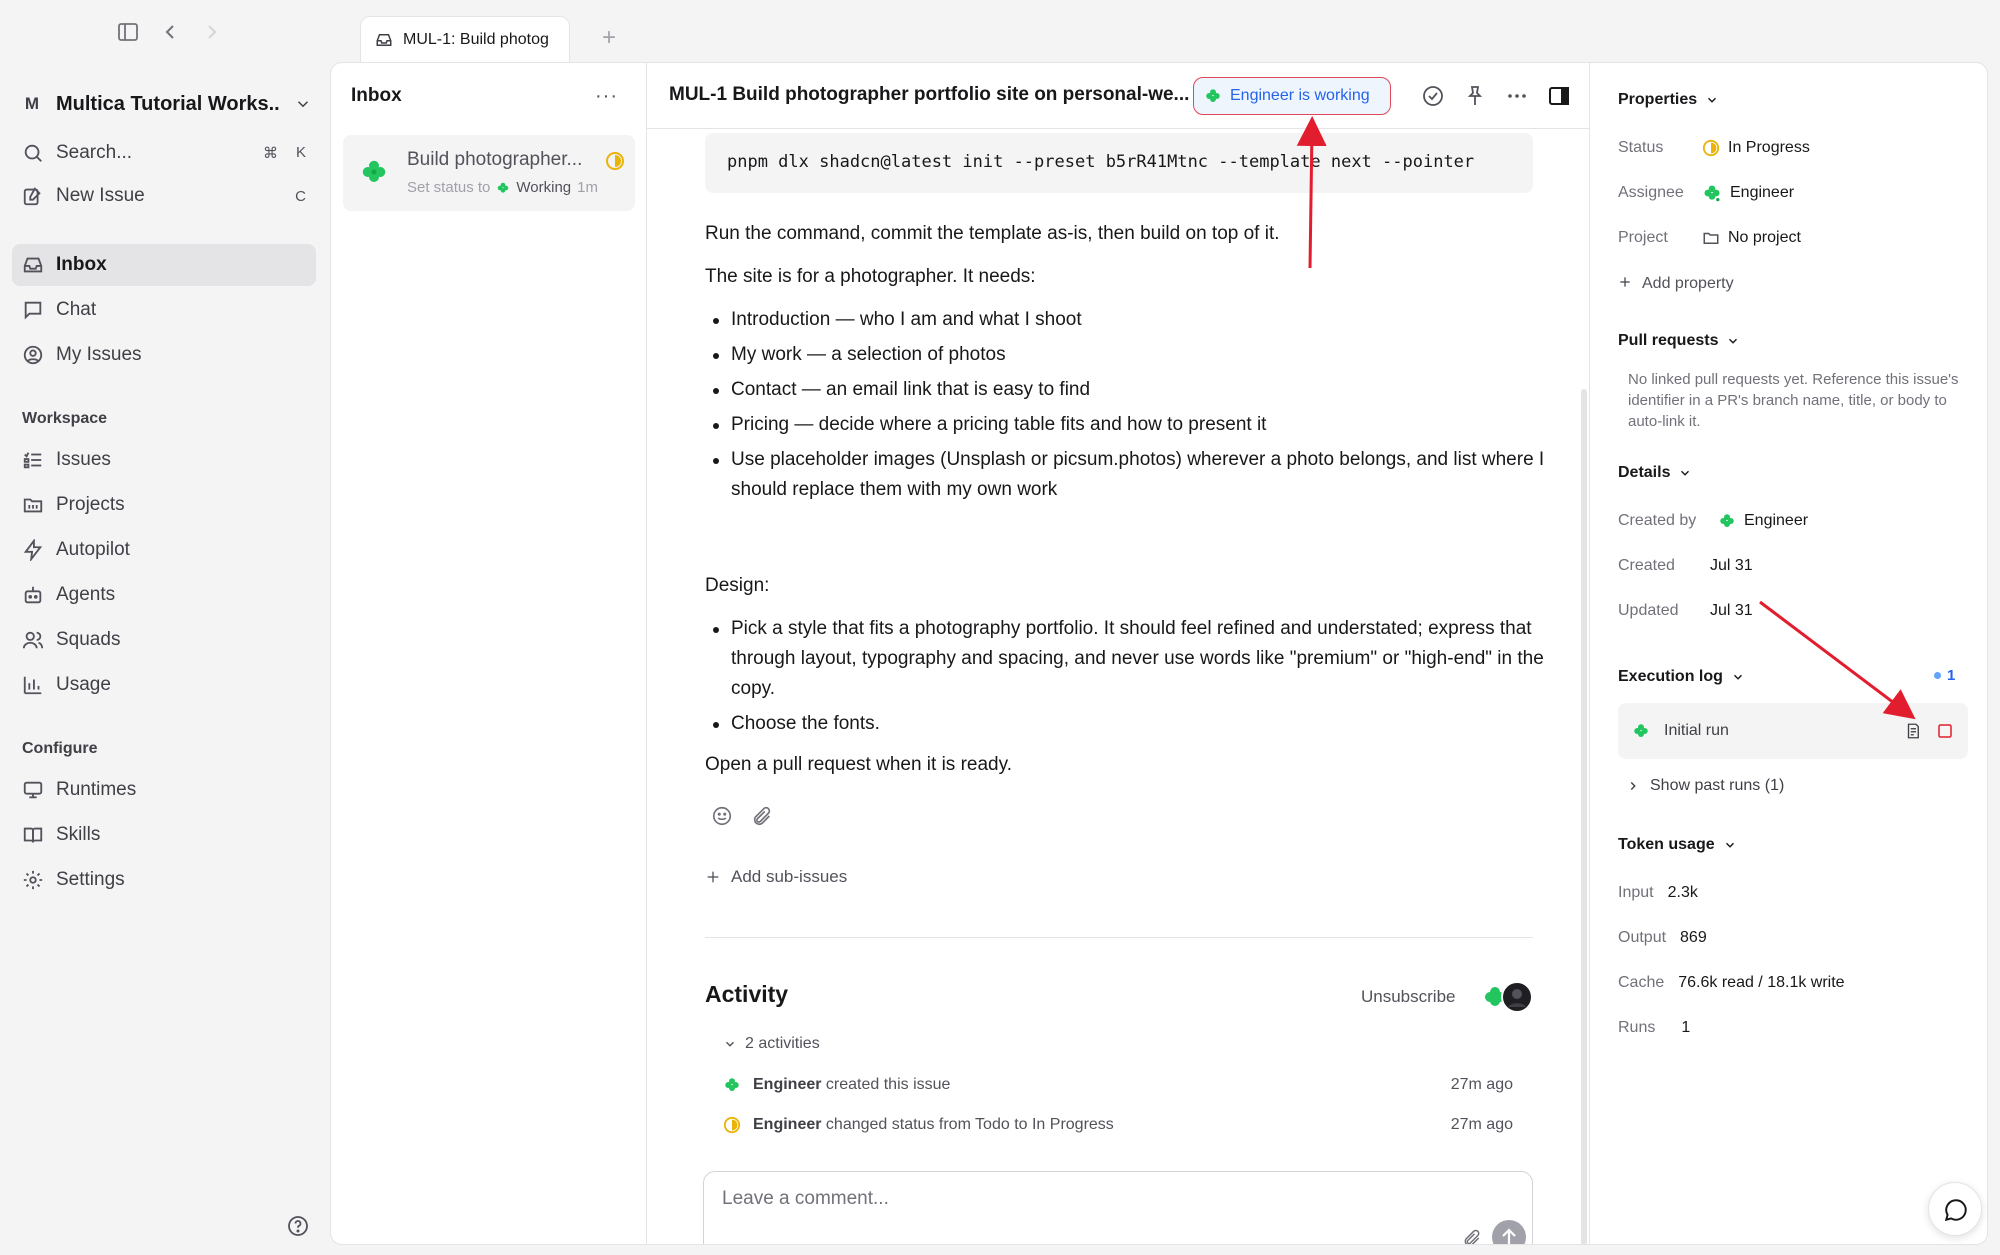  I want to click on unsubscribe-button: Unsubscribe, so click(1408, 997).